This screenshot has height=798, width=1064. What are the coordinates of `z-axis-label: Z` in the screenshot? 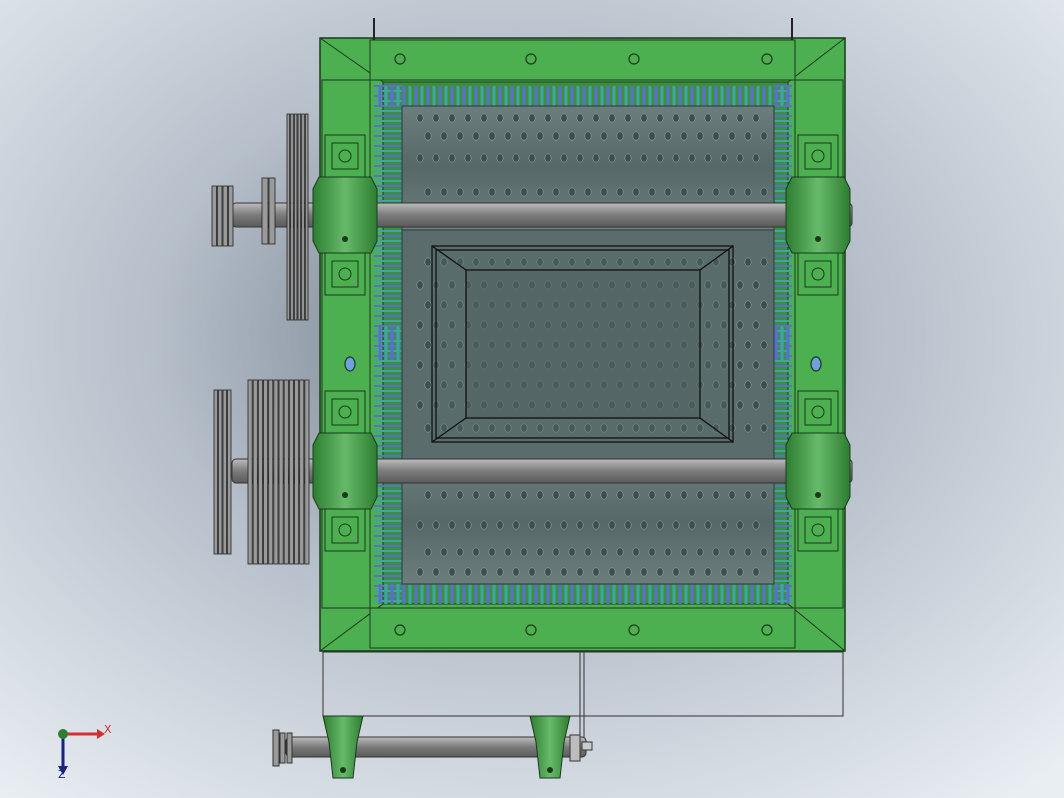 It's located at (62, 774).